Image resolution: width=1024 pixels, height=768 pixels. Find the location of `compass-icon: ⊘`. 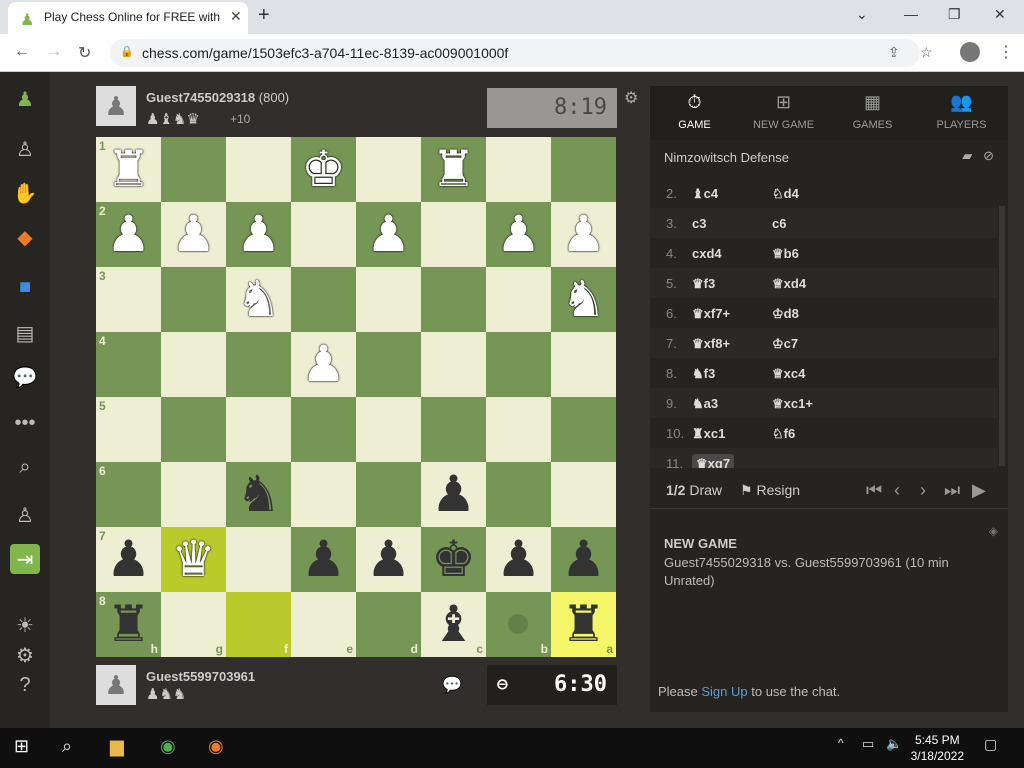

compass-icon: ⊘ is located at coordinates (988, 155).